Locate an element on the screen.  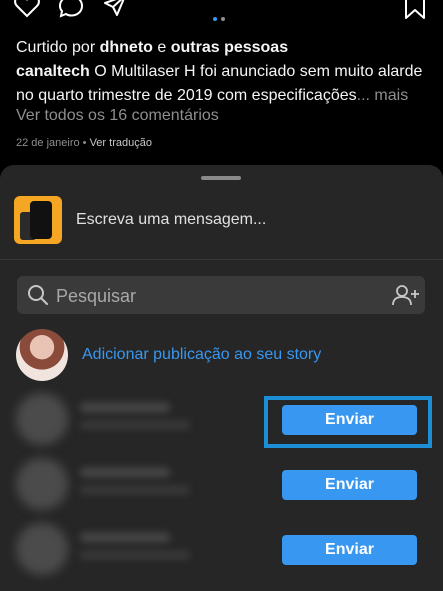
caption-more-link: ... mais is located at coordinates (383, 95).